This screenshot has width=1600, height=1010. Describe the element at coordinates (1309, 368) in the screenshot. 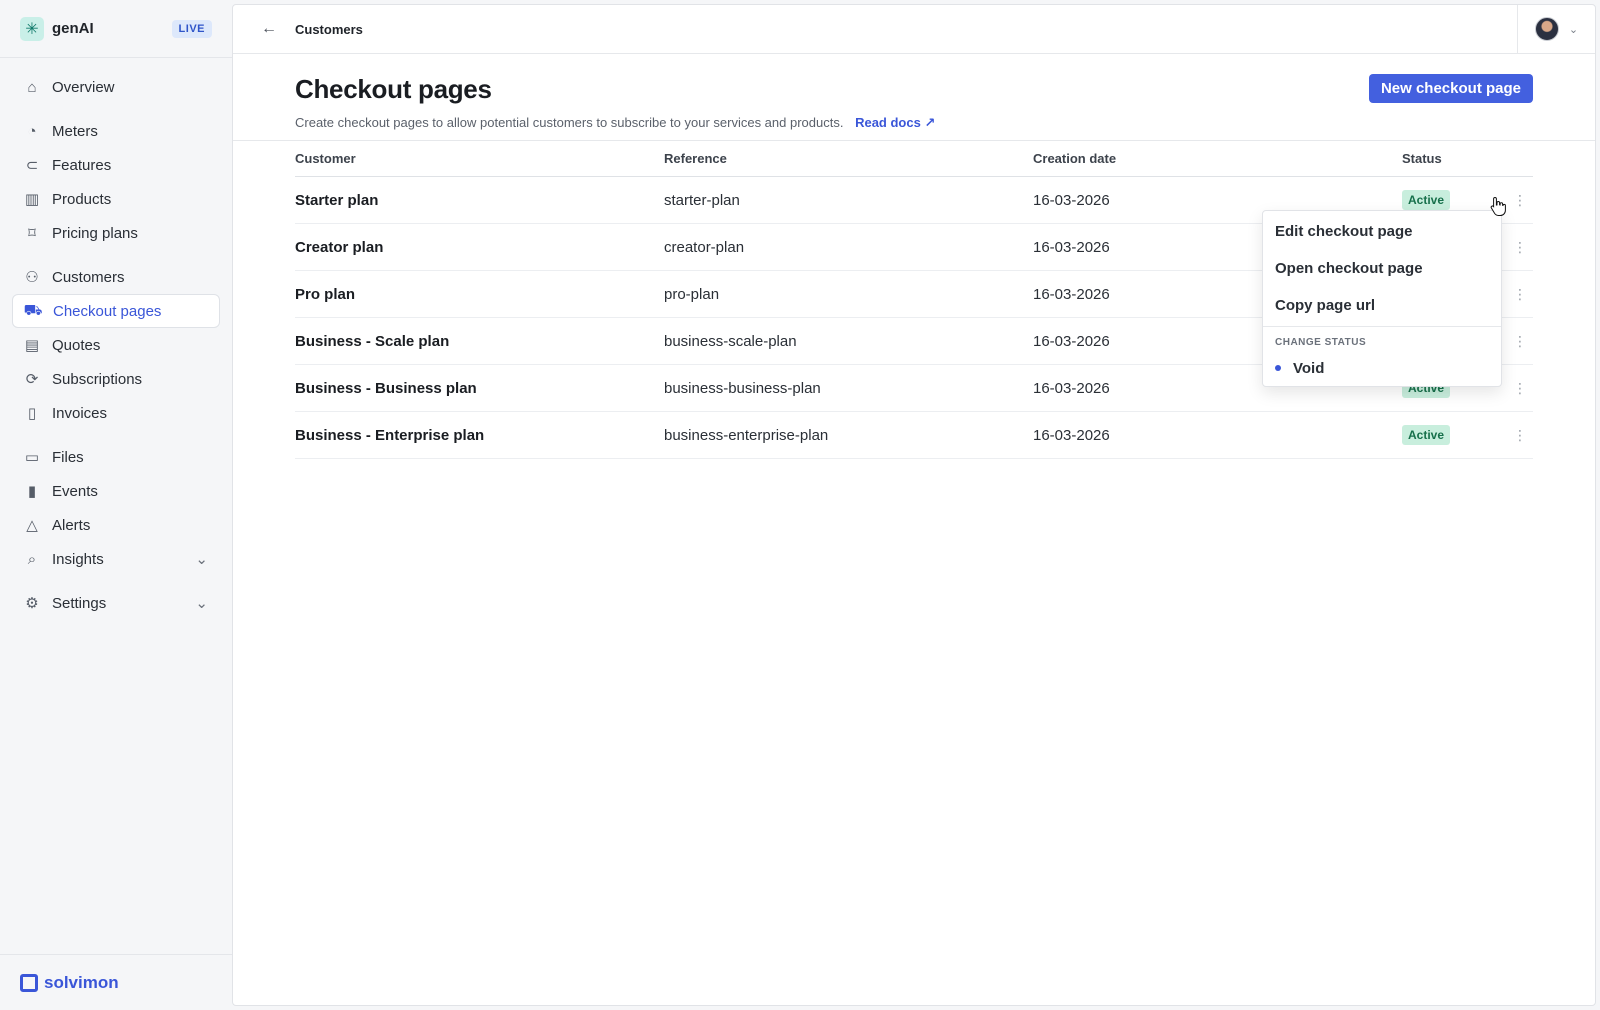

I see `menu-item-void-label: Void` at that location.